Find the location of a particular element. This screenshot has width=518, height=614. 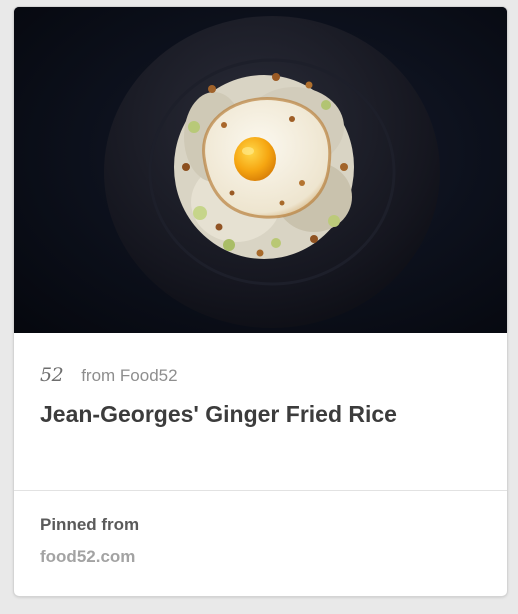

pin-source-label: from Food52 is located at coordinates (129, 375).